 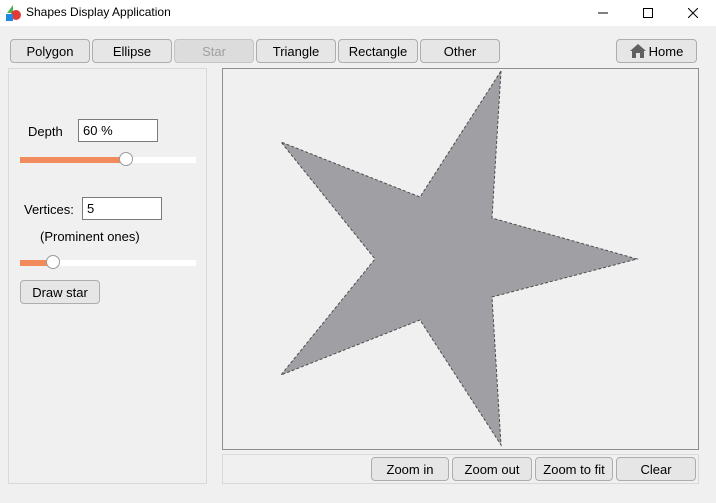 I want to click on maximize-button, so click(x=648, y=13).